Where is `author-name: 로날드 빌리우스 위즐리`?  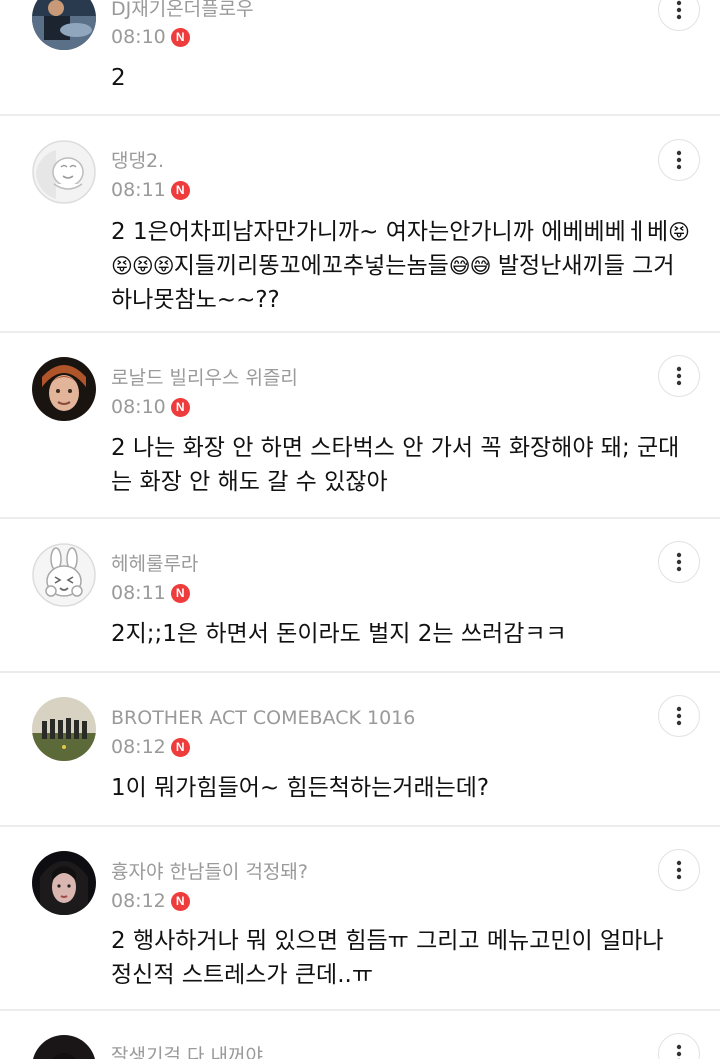
author-name: 로날드 빌리우스 위즐리 is located at coordinates (204, 378).